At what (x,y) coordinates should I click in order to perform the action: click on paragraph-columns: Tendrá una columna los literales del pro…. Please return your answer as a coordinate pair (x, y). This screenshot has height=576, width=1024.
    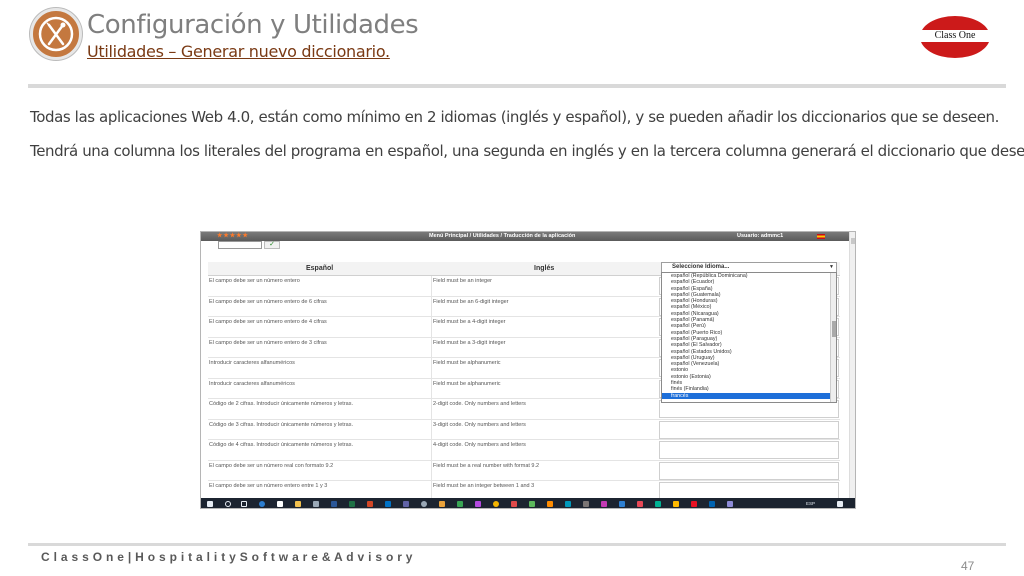
    Looking at the image, I should click on (527, 151).